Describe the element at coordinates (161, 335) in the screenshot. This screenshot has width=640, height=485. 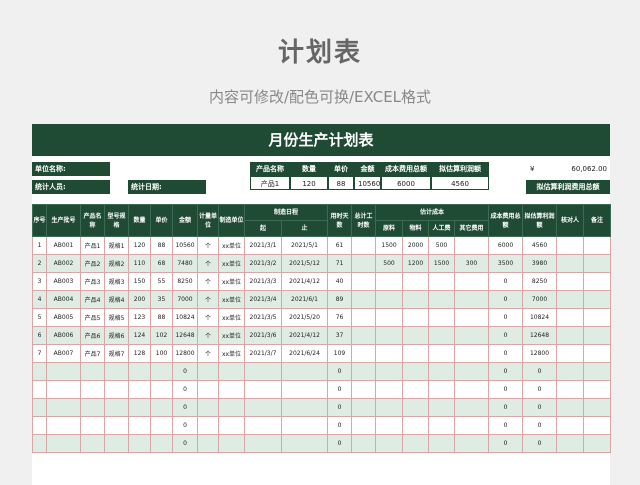
I see `table-cell: 102` at that location.